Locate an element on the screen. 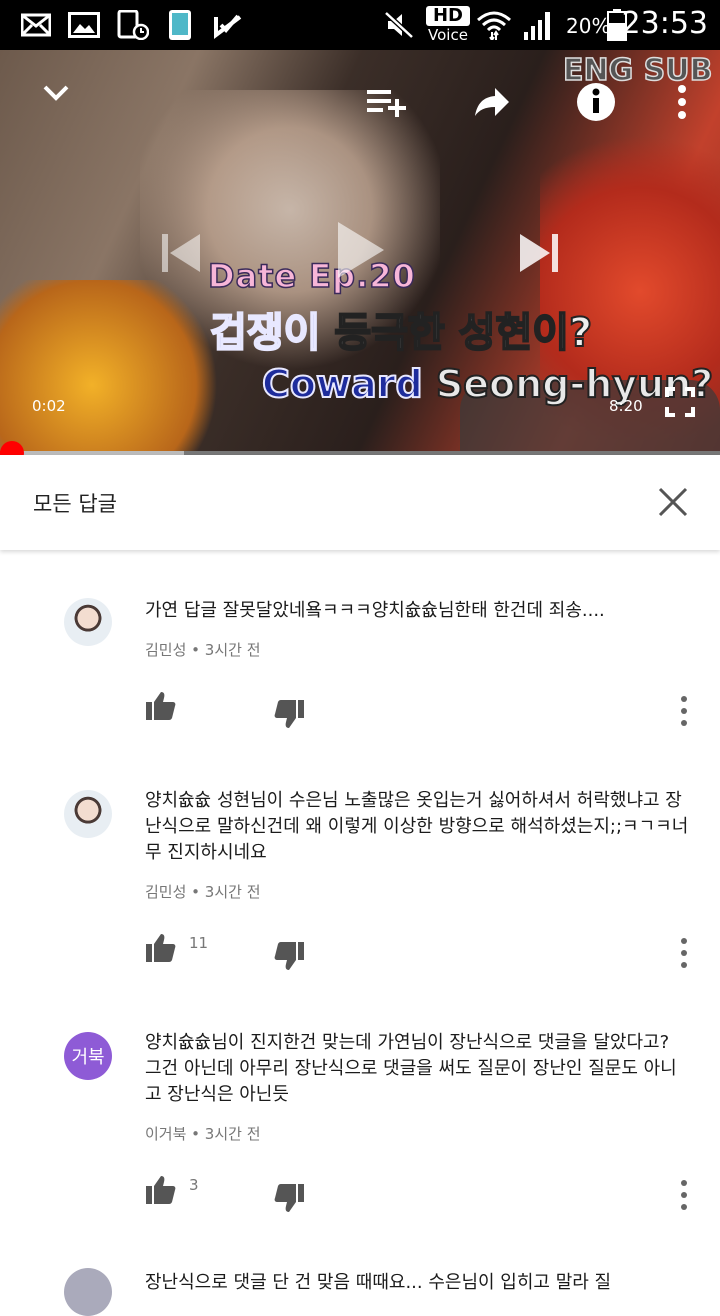 Image resolution: width=720 pixels, height=1316 pixels. share-button is located at coordinates (492, 102).